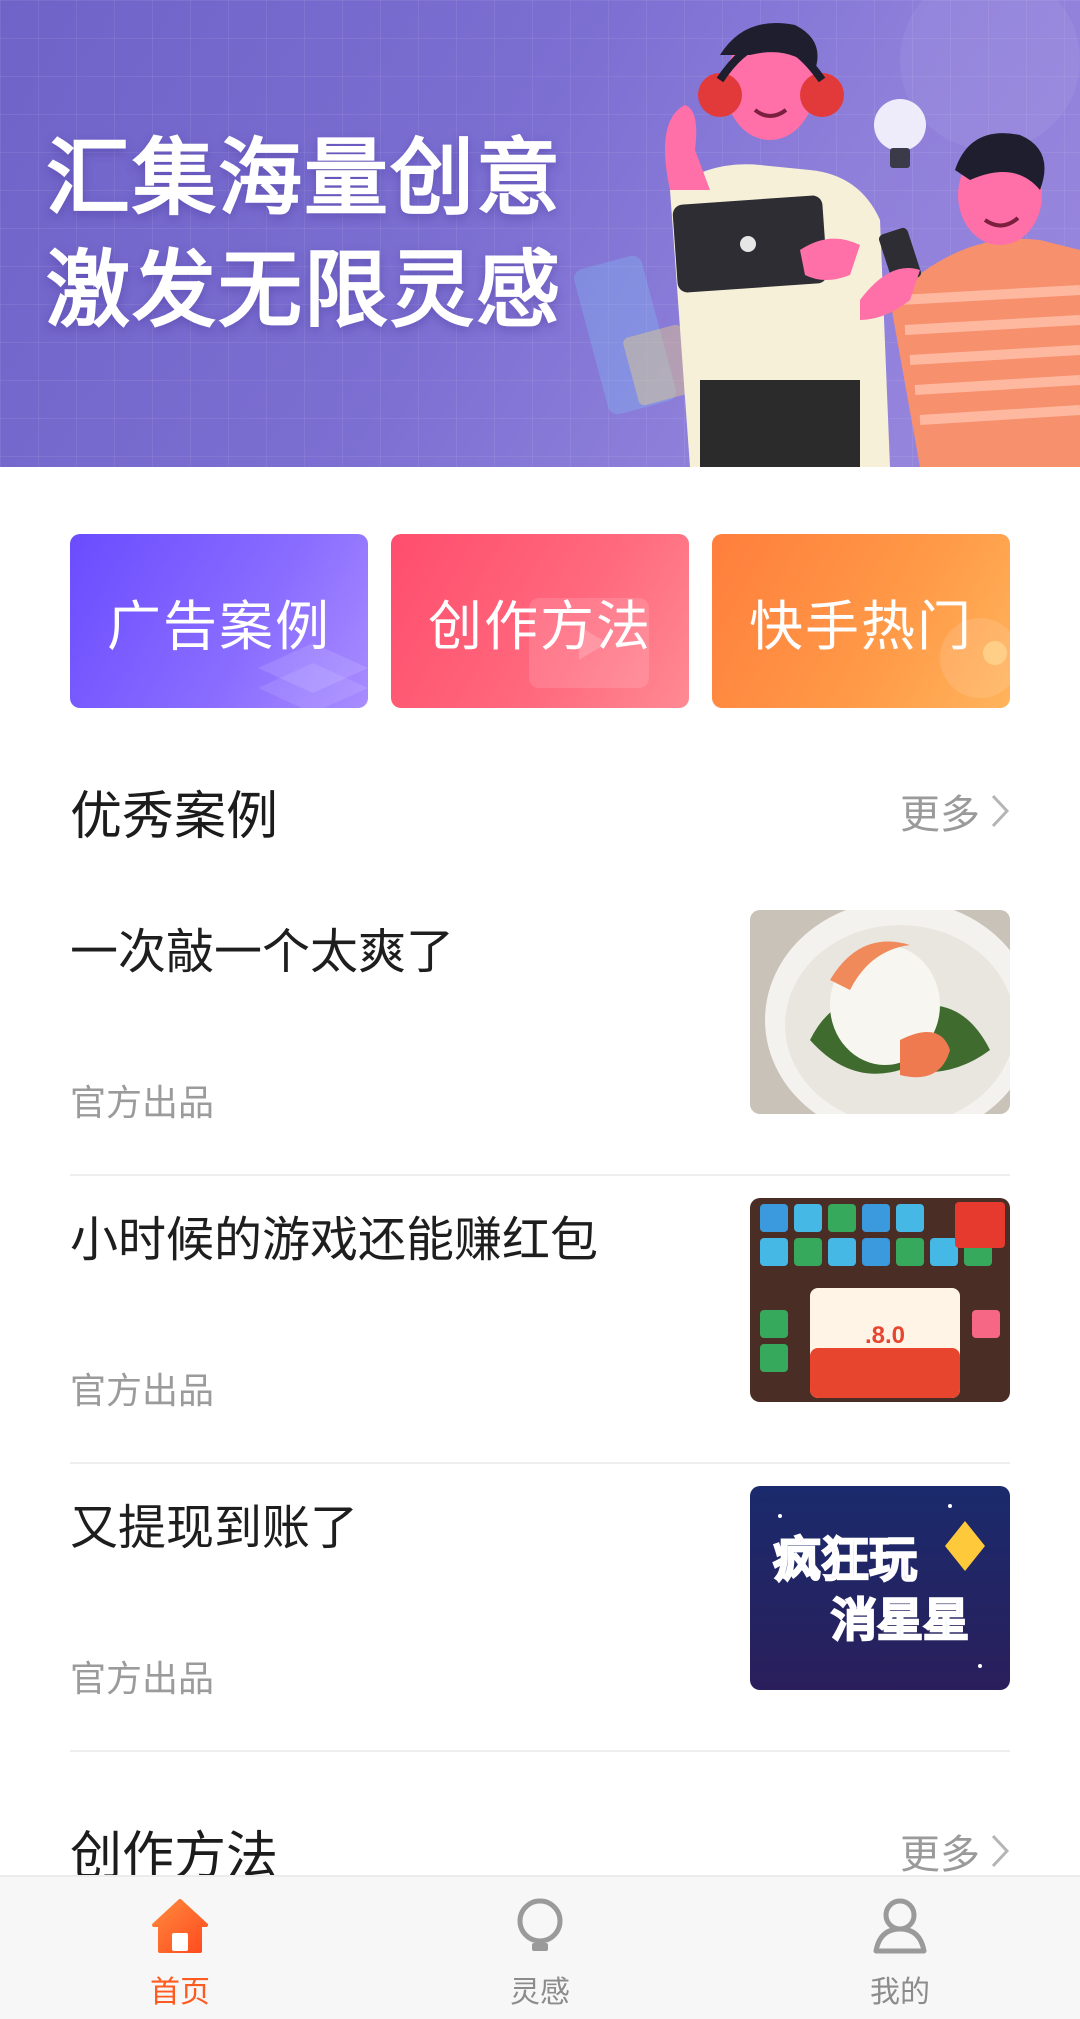  I want to click on block-game-thumbnail-image: .8.0, so click(880, 1300).